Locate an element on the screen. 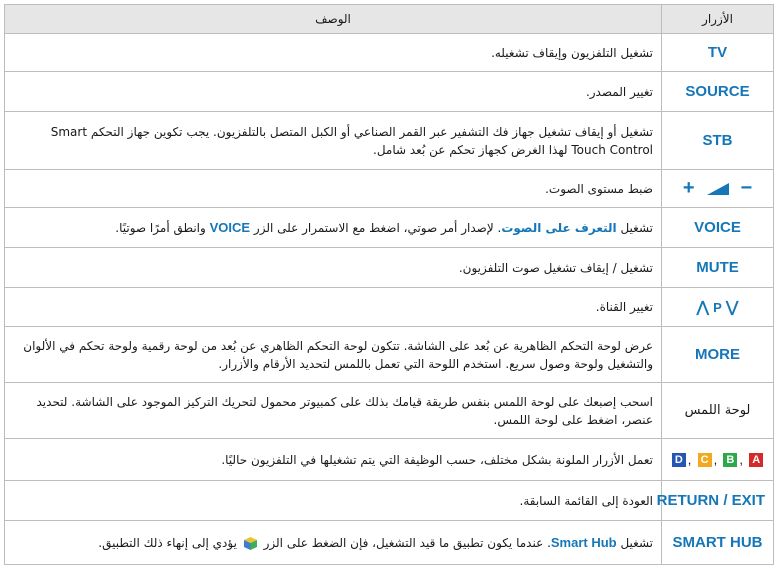 The height and width of the screenshot is (572, 778). voice-desc-part1: تشغيل is located at coordinates (636, 227).